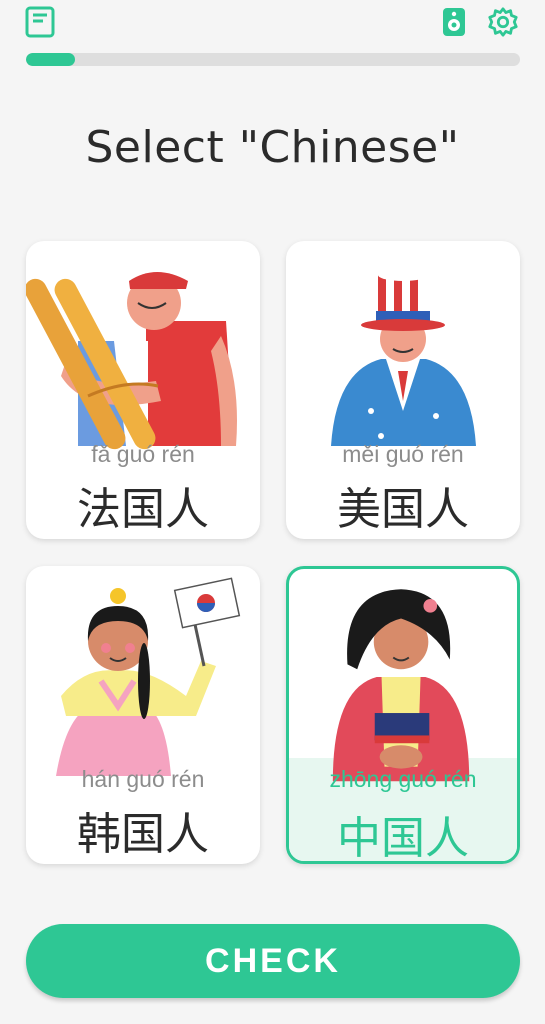  Describe the element at coordinates (51, 59) in the screenshot. I see `progress-fill` at that location.